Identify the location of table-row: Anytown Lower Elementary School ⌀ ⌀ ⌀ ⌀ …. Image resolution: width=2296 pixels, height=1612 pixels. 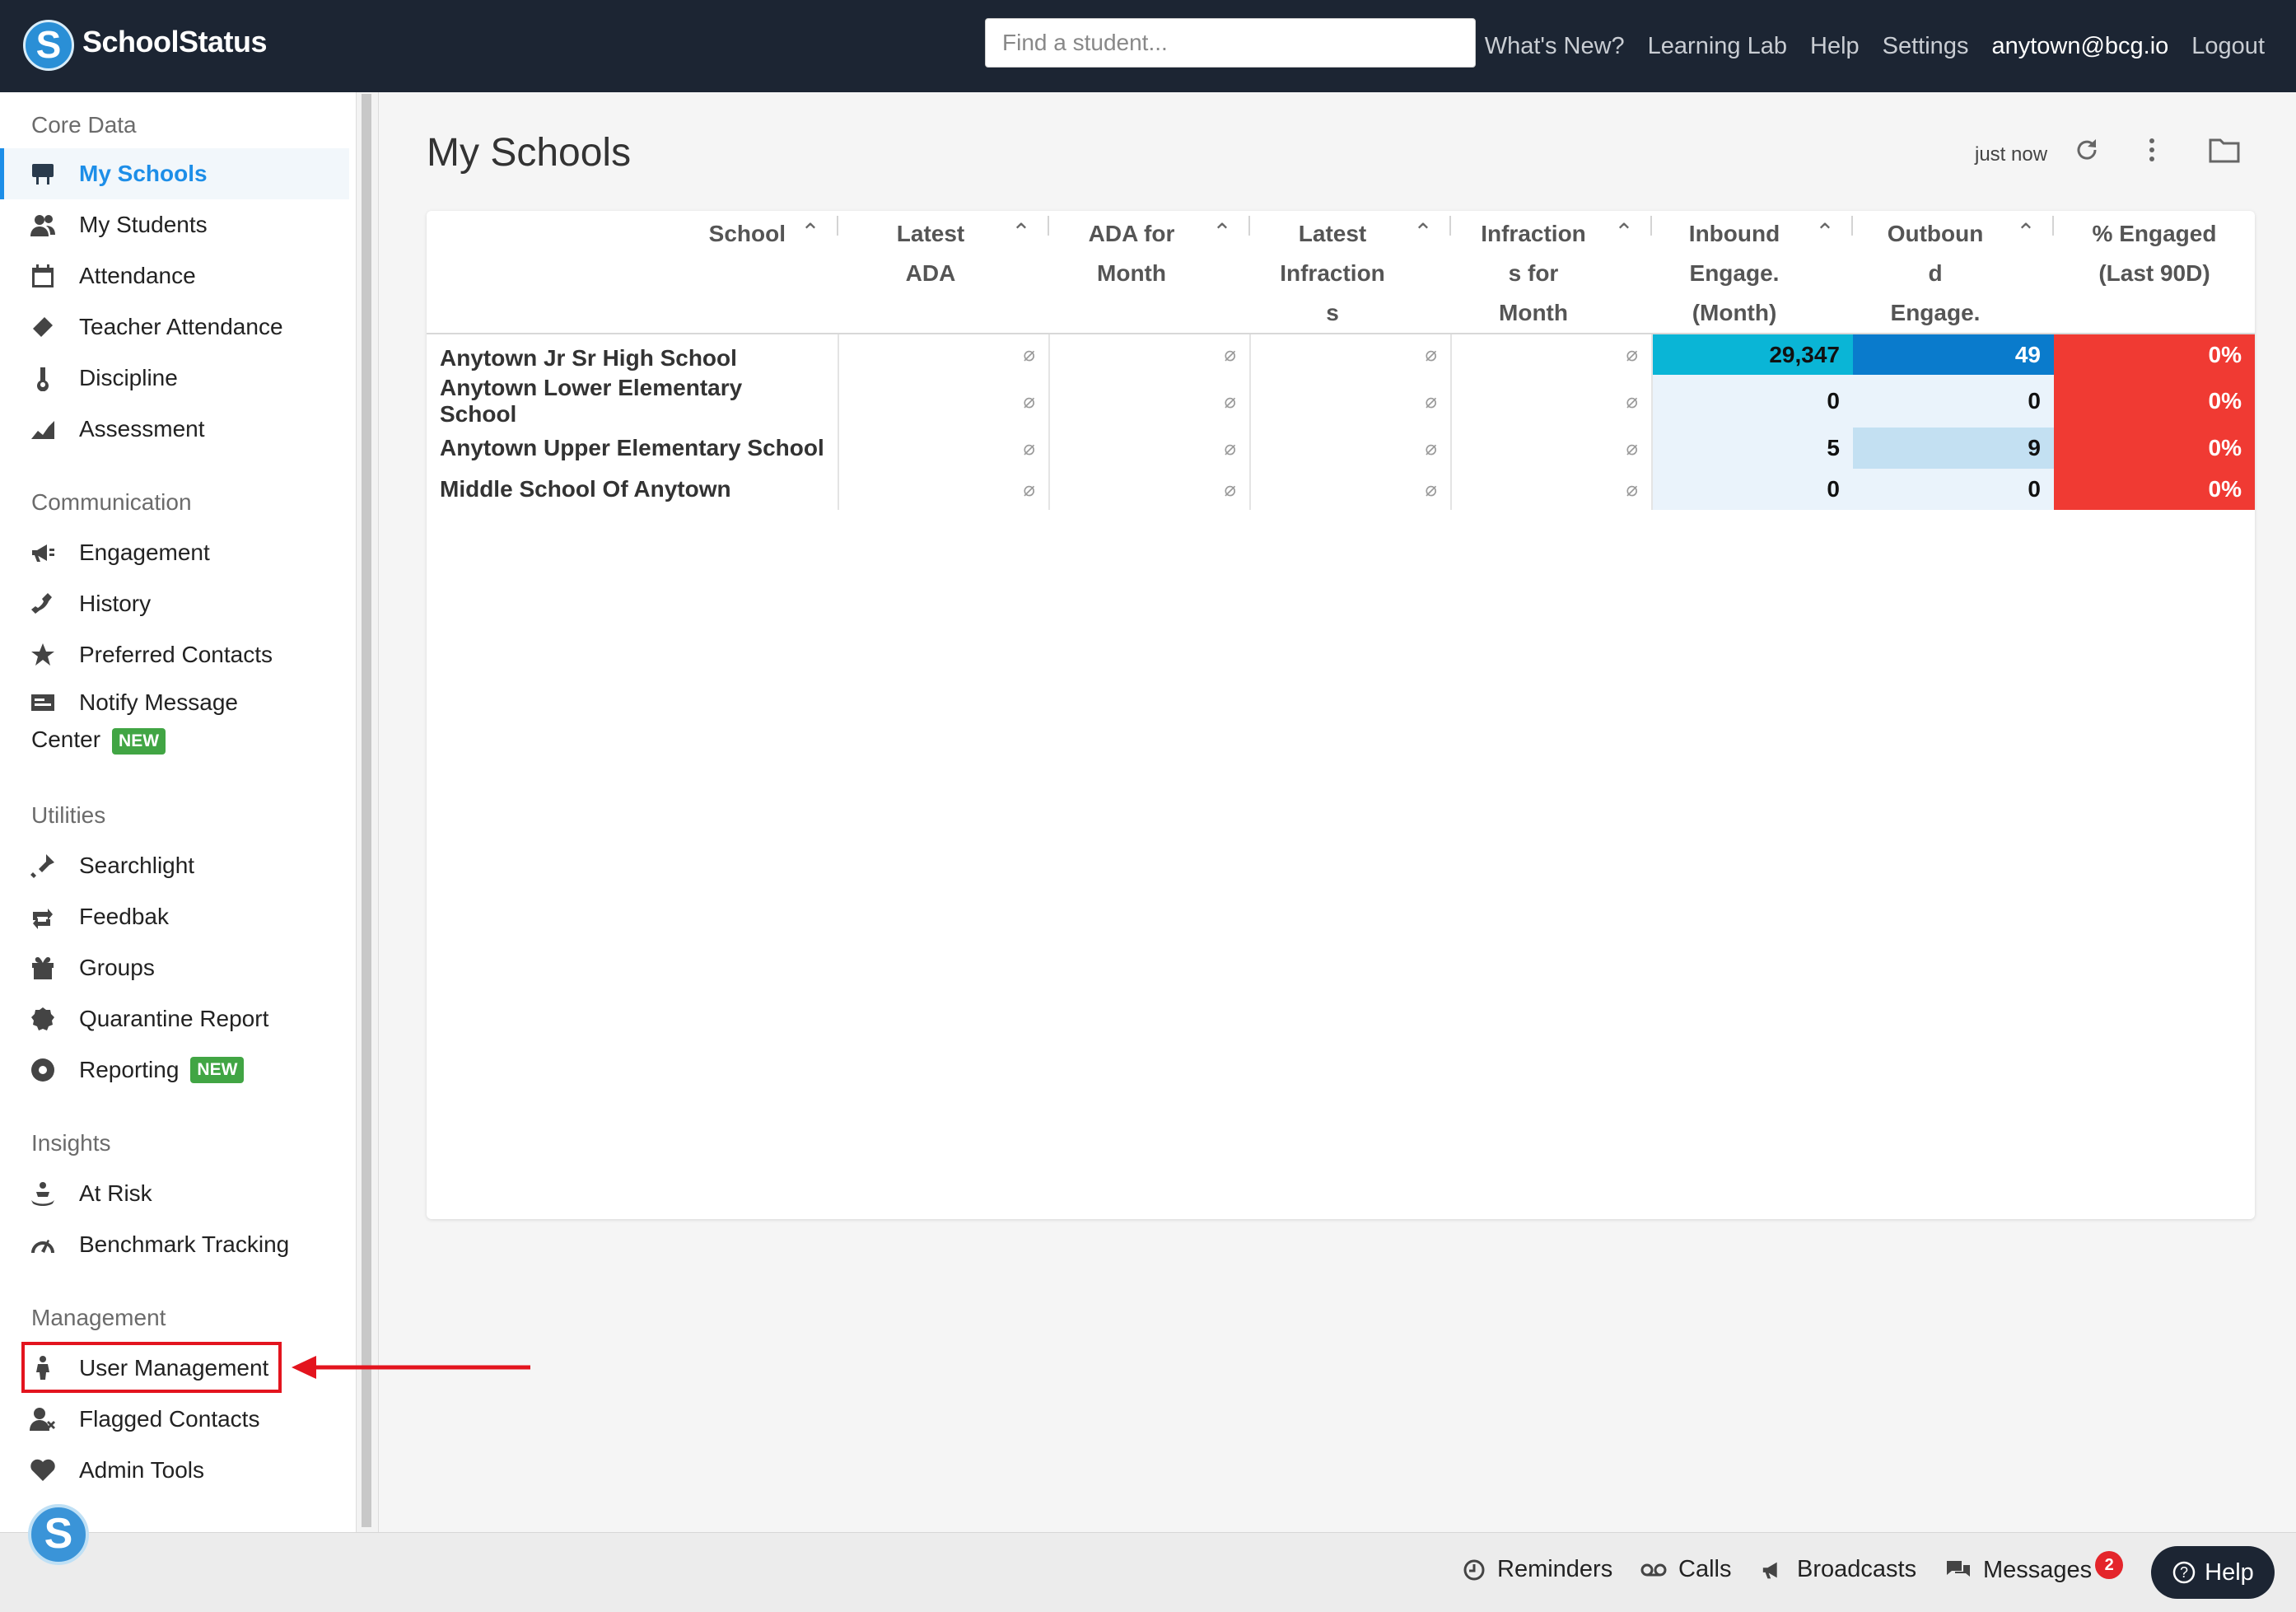
(1341, 402).